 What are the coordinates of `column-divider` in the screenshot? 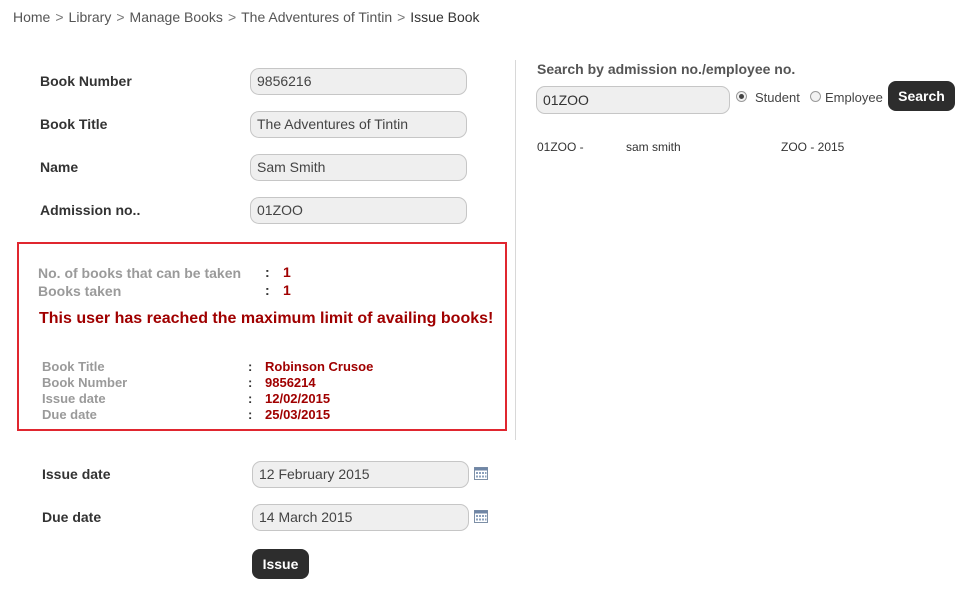 It's located at (515, 250).